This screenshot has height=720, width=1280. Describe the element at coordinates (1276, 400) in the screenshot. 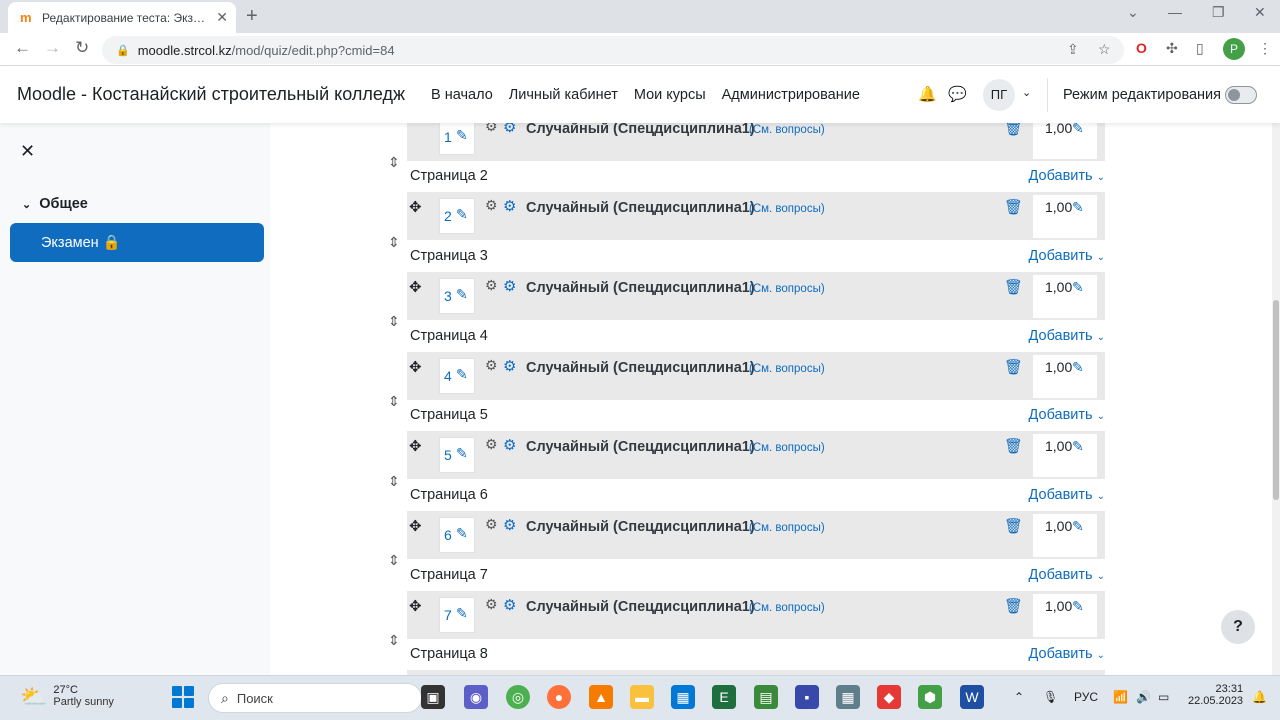

I see `scrollbar-thumb` at that location.